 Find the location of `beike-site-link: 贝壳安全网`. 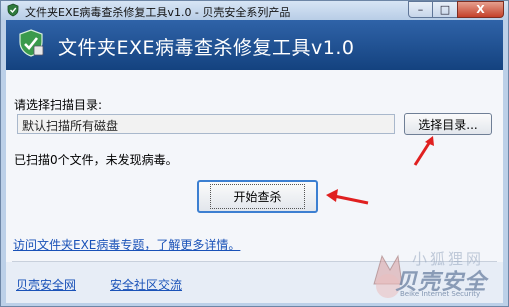

beike-site-link: 贝壳安全网 is located at coordinates (46, 284).